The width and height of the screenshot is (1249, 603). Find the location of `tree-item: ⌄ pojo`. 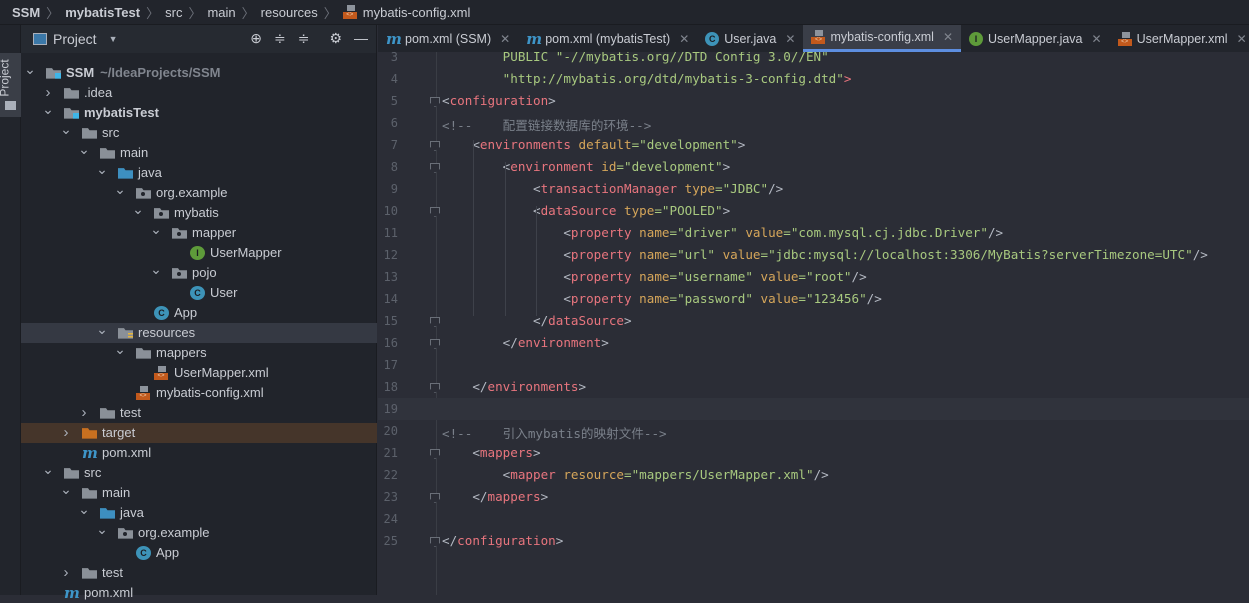

tree-item: ⌄ pojo is located at coordinates (199, 272).